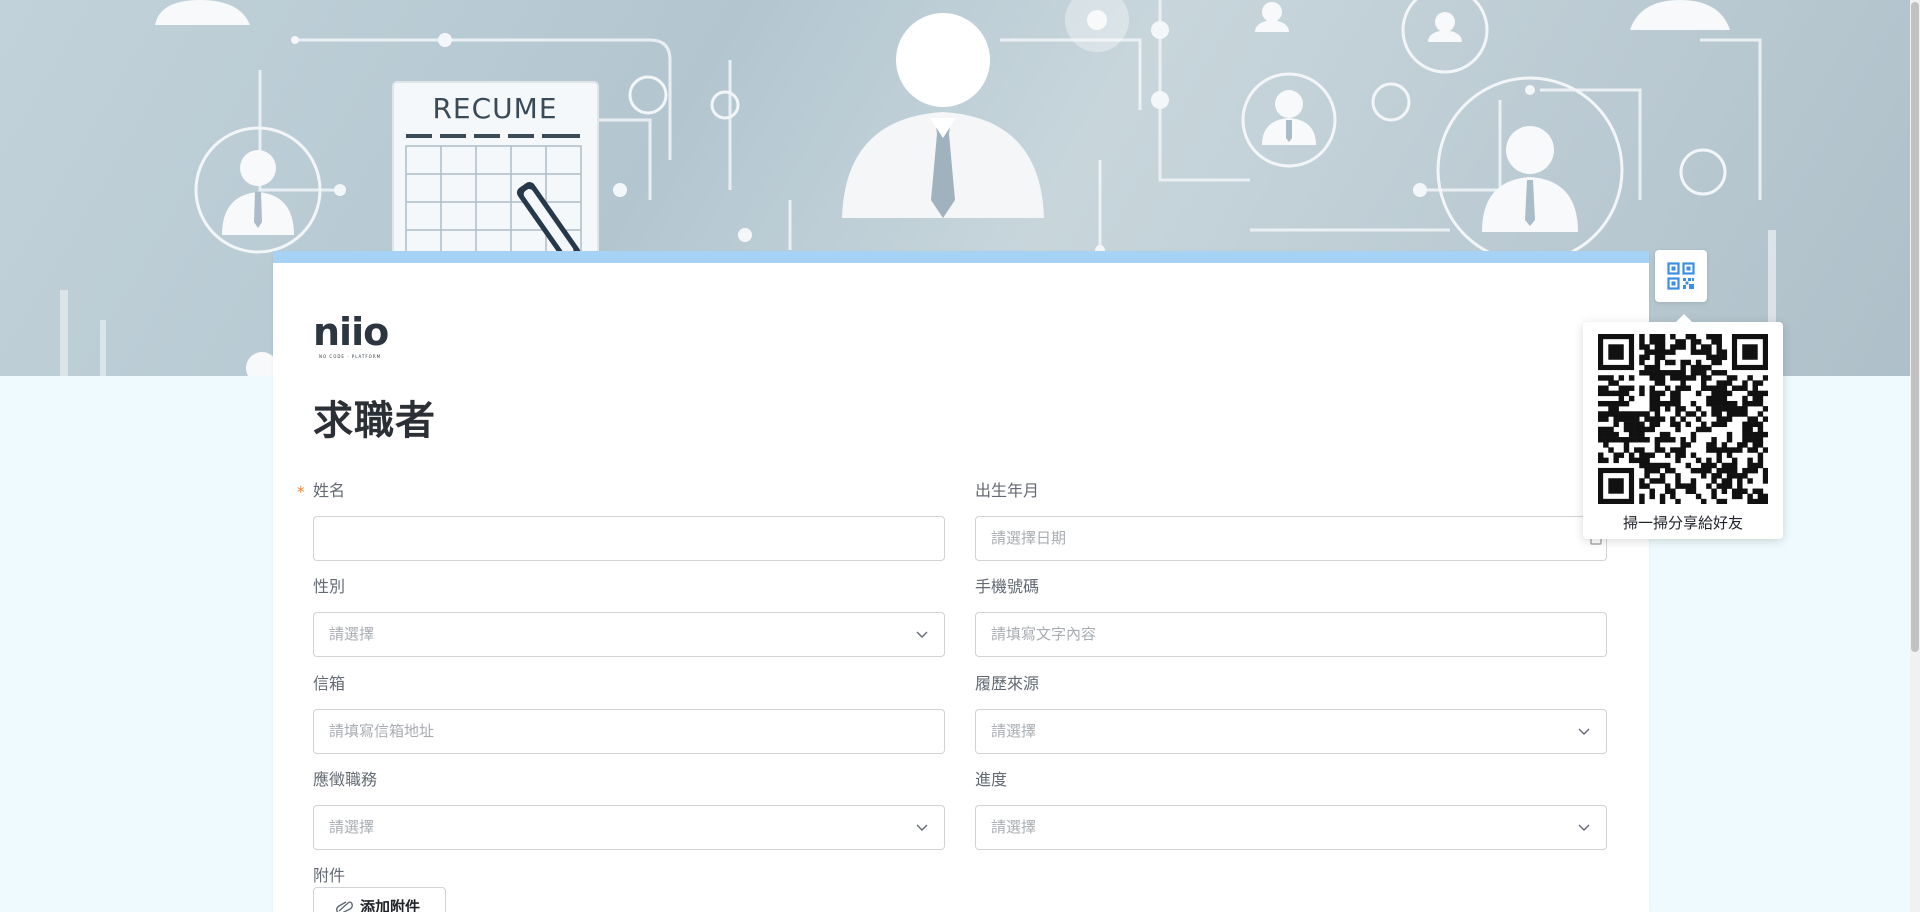 The height and width of the screenshot is (912, 1920). I want to click on field-birth: 出生年月 請選擇日期, so click(1291, 520).